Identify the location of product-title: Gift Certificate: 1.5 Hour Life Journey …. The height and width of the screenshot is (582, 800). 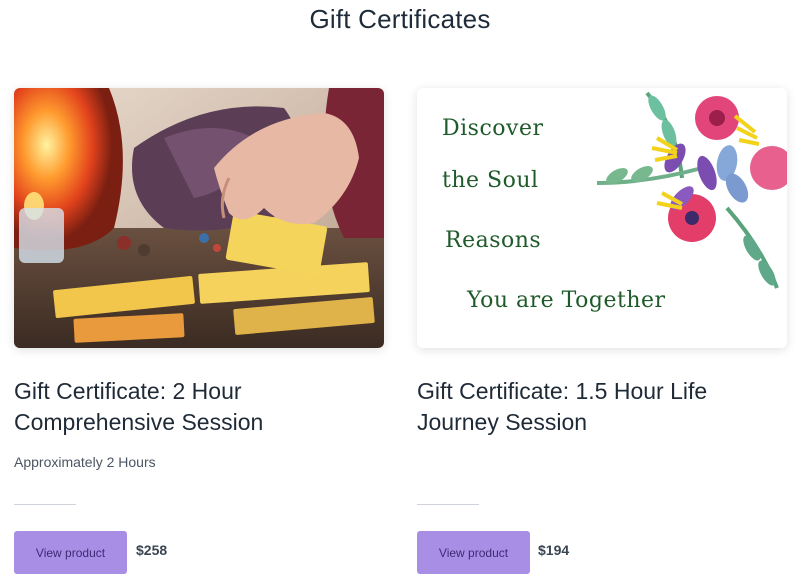
(597, 407).